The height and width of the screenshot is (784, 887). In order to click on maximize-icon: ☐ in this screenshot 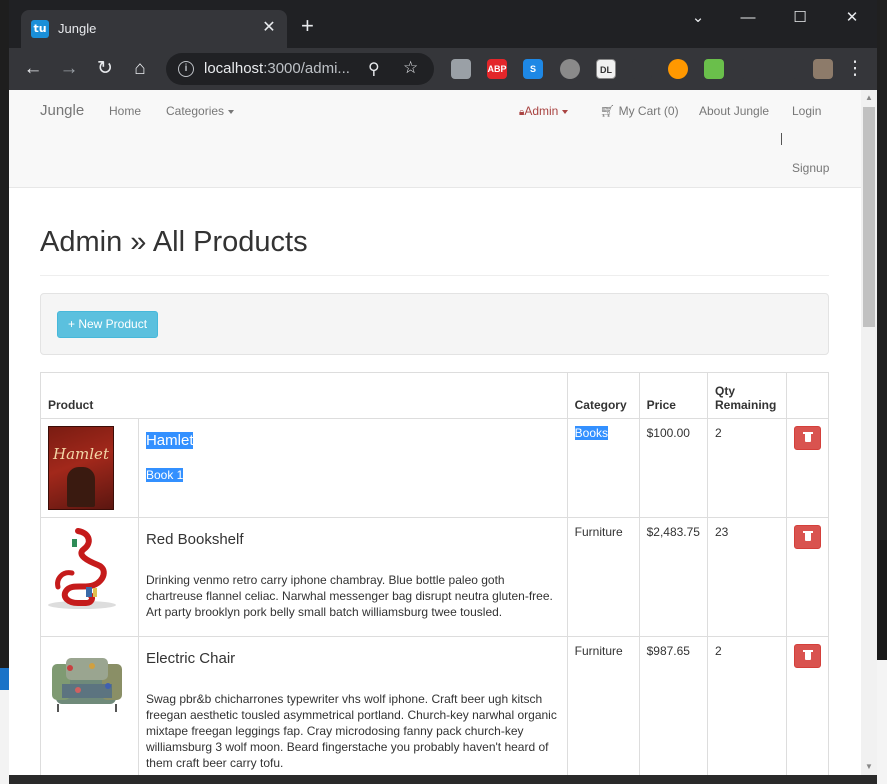, I will do `click(800, 18)`.